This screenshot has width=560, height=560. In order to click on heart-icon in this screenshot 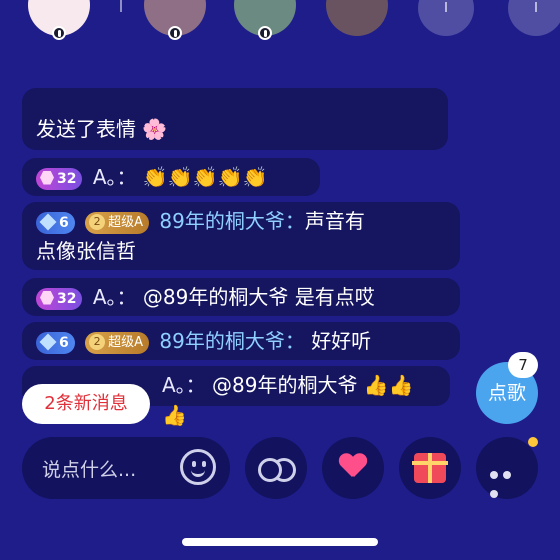, I will do `click(353, 467)`.